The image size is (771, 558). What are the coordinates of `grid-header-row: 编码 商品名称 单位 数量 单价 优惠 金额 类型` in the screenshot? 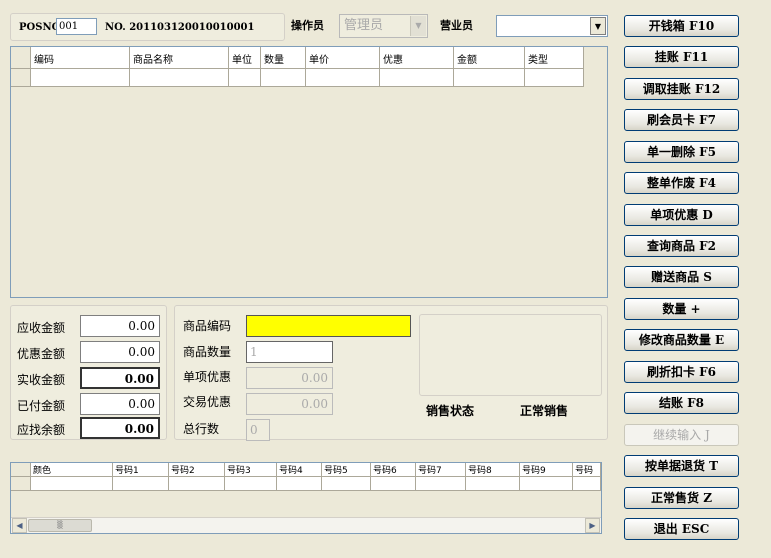 It's located at (297, 58).